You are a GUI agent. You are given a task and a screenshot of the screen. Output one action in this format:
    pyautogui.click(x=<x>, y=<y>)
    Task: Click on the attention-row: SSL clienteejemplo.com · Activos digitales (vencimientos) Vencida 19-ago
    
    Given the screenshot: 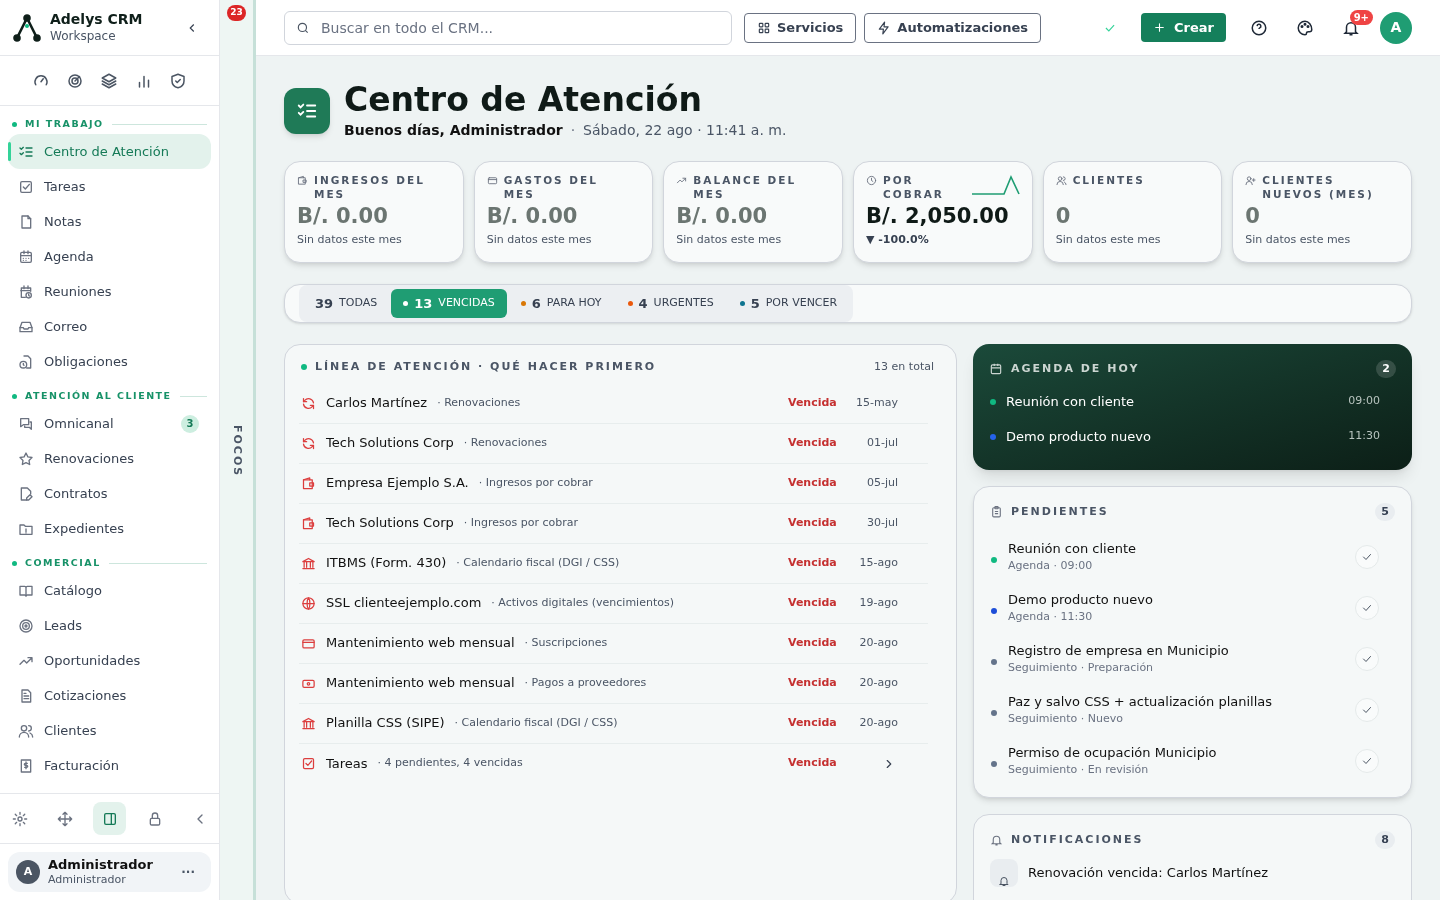 What is the action you would take?
    pyautogui.click(x=613, y=603)
    